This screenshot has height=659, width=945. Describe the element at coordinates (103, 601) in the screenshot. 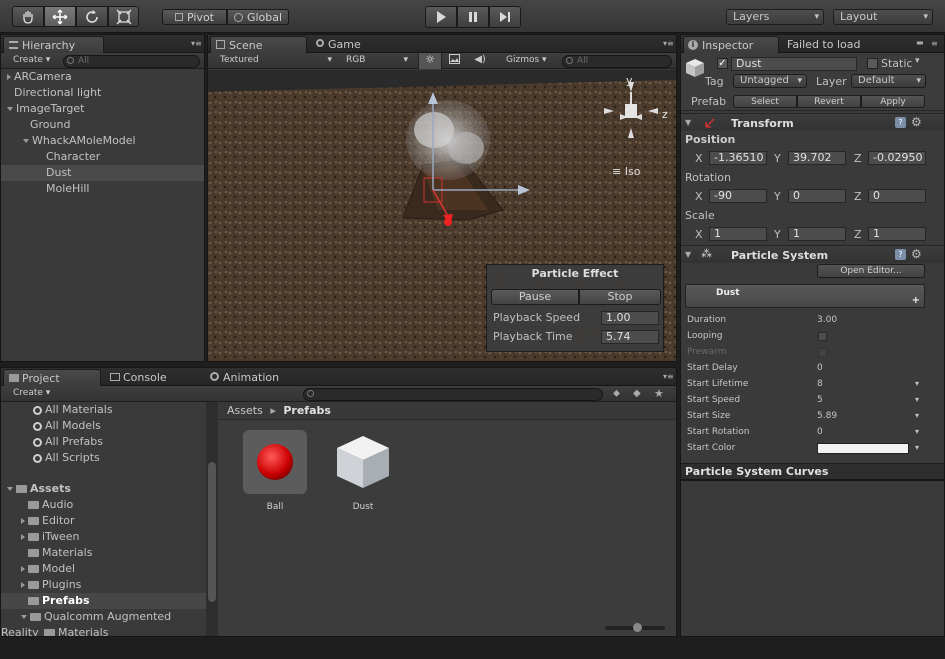

I see `project-folder: Prefabs` at that location.